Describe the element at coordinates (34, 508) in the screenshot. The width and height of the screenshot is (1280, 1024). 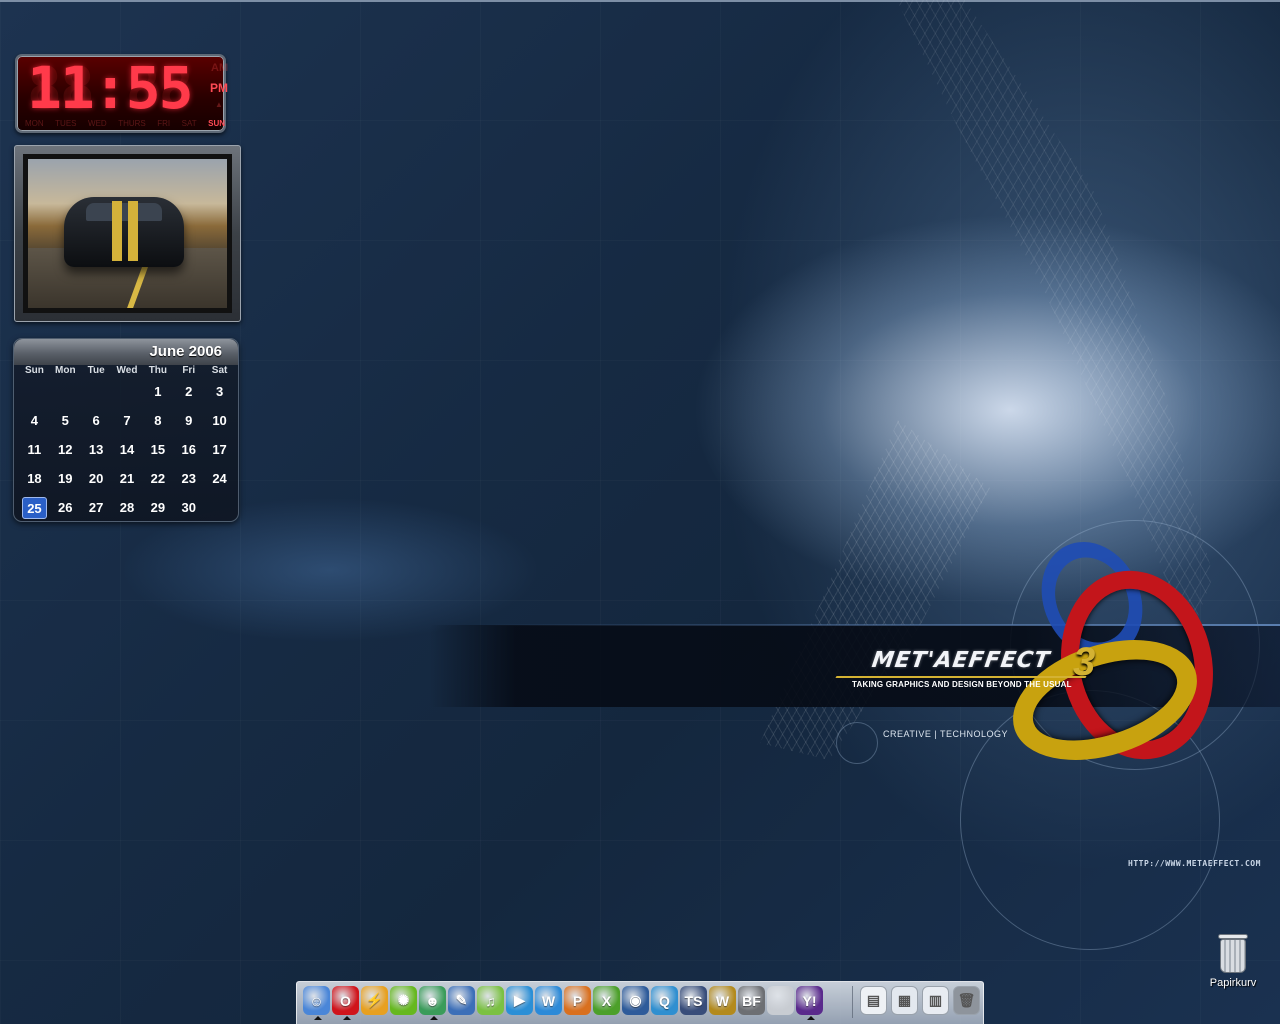
I see `calendar-day-today: 25` at that location.